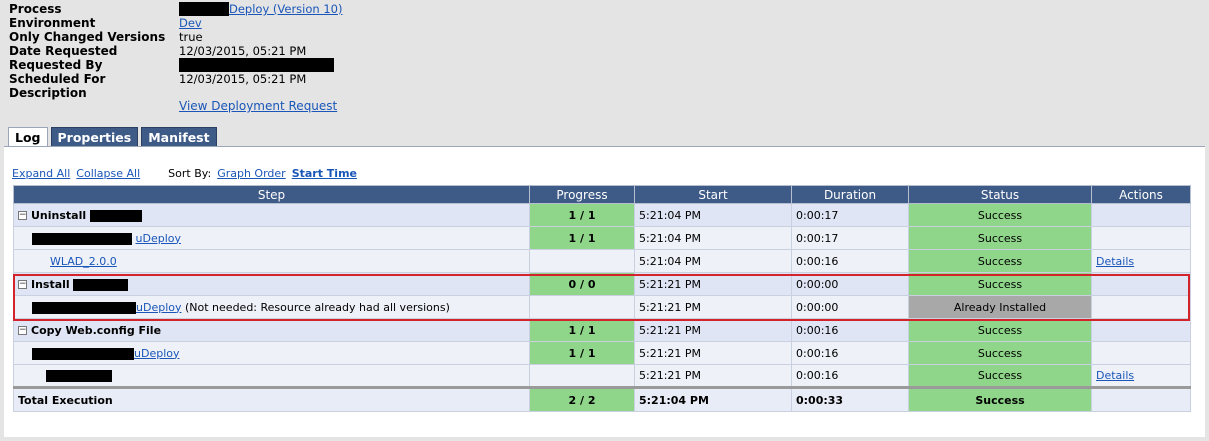 This screenshot has height=441, width=1209. What do you see at coordinates (285, 9) in the screenshot?
I see `process-link: Deploy (Version 10)` at bounding box center [285, 9].